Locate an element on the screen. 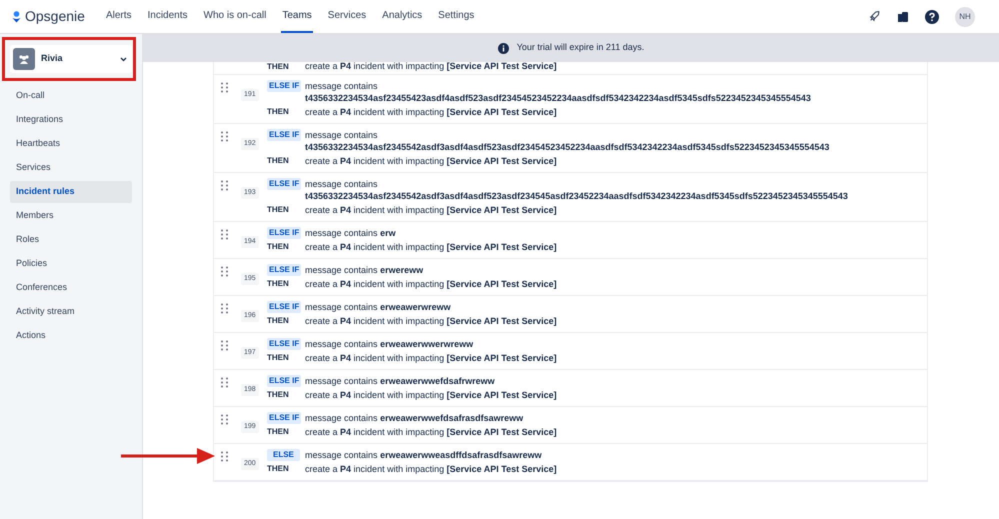  condition-text: message contains erweawerwreww is located at coordinates (378, 307).